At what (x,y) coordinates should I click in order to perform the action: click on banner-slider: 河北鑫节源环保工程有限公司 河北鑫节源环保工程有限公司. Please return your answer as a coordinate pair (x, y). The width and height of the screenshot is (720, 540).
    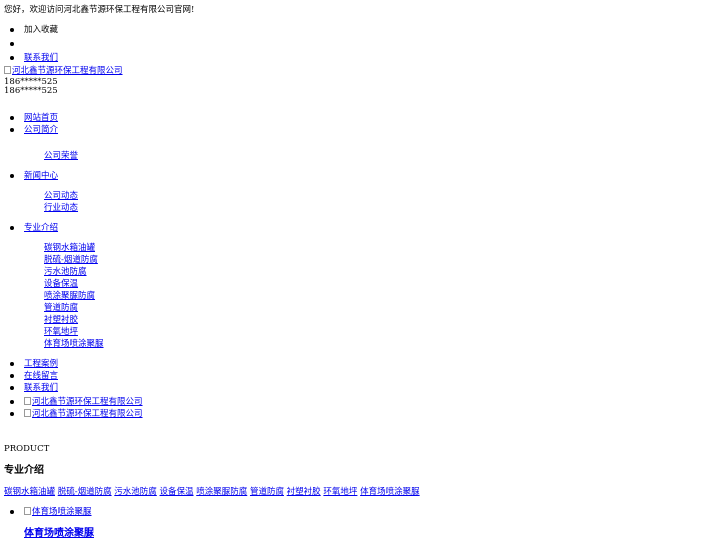
    Looking at the image, I should click on (76, 408).